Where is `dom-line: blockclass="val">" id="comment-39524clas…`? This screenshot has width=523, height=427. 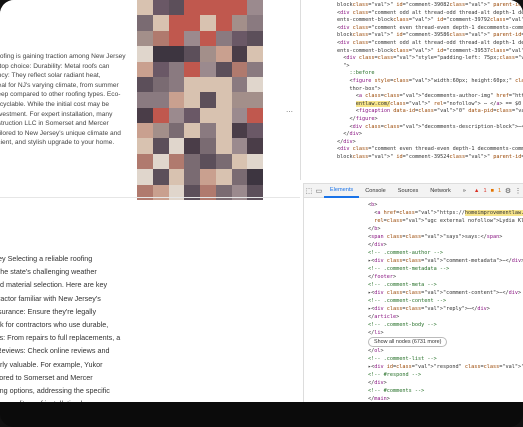 dom-line: blockclass="val">" id="comment-39524clas… is located at coordinates (430, 158).